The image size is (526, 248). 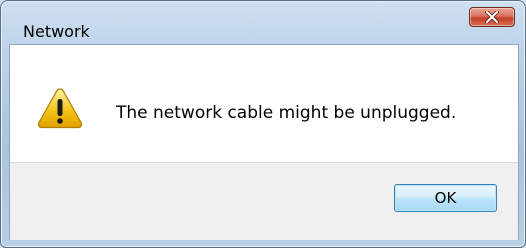 I want to click on close-button, so click(x=492, y=17).